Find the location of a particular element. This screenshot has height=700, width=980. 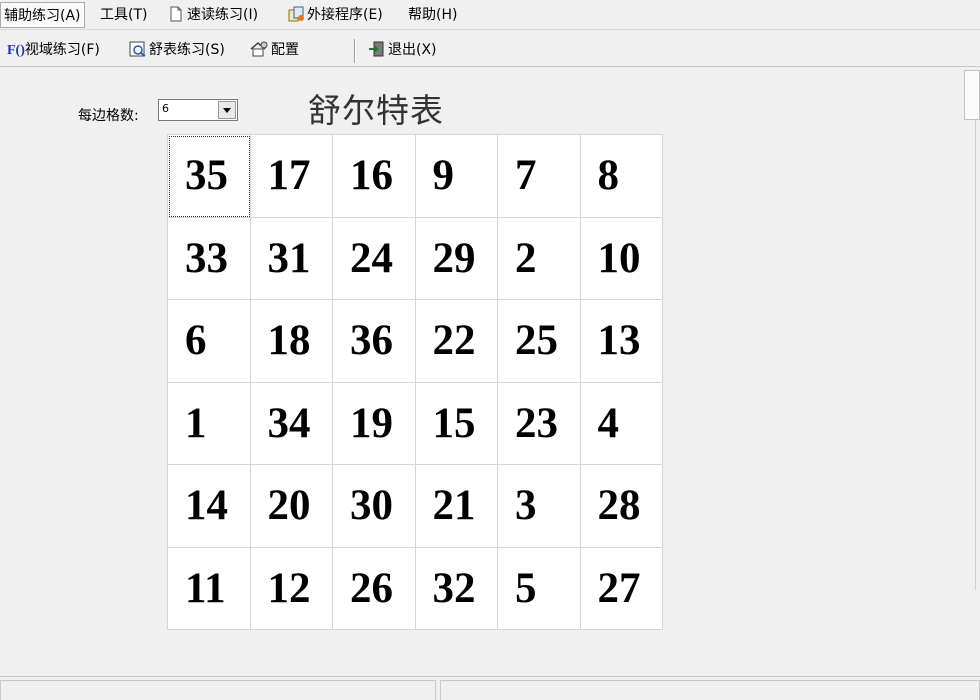

grid-cell: 14 is located at coordinates (209, 506).